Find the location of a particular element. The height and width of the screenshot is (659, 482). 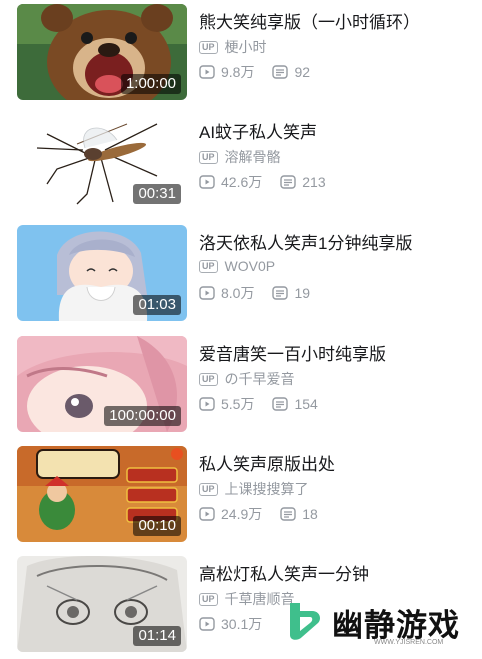

uploader-line: UP 梗小时 is located at coordinates (233, 47).